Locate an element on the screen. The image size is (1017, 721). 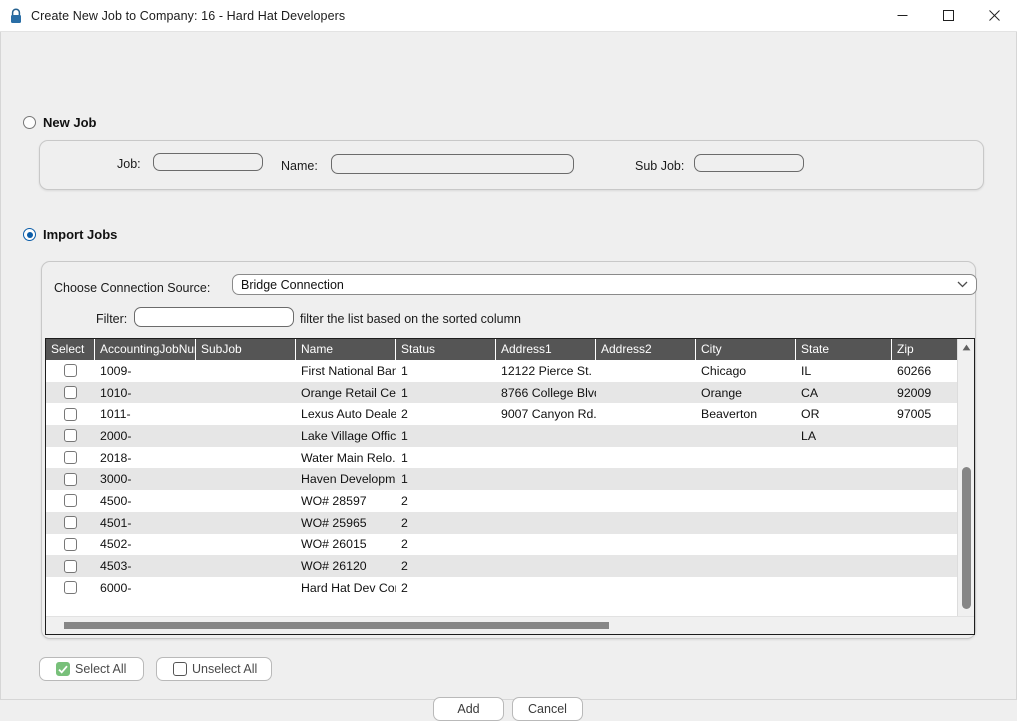
grid-column-header: Status is located at coordinates (446, 349).